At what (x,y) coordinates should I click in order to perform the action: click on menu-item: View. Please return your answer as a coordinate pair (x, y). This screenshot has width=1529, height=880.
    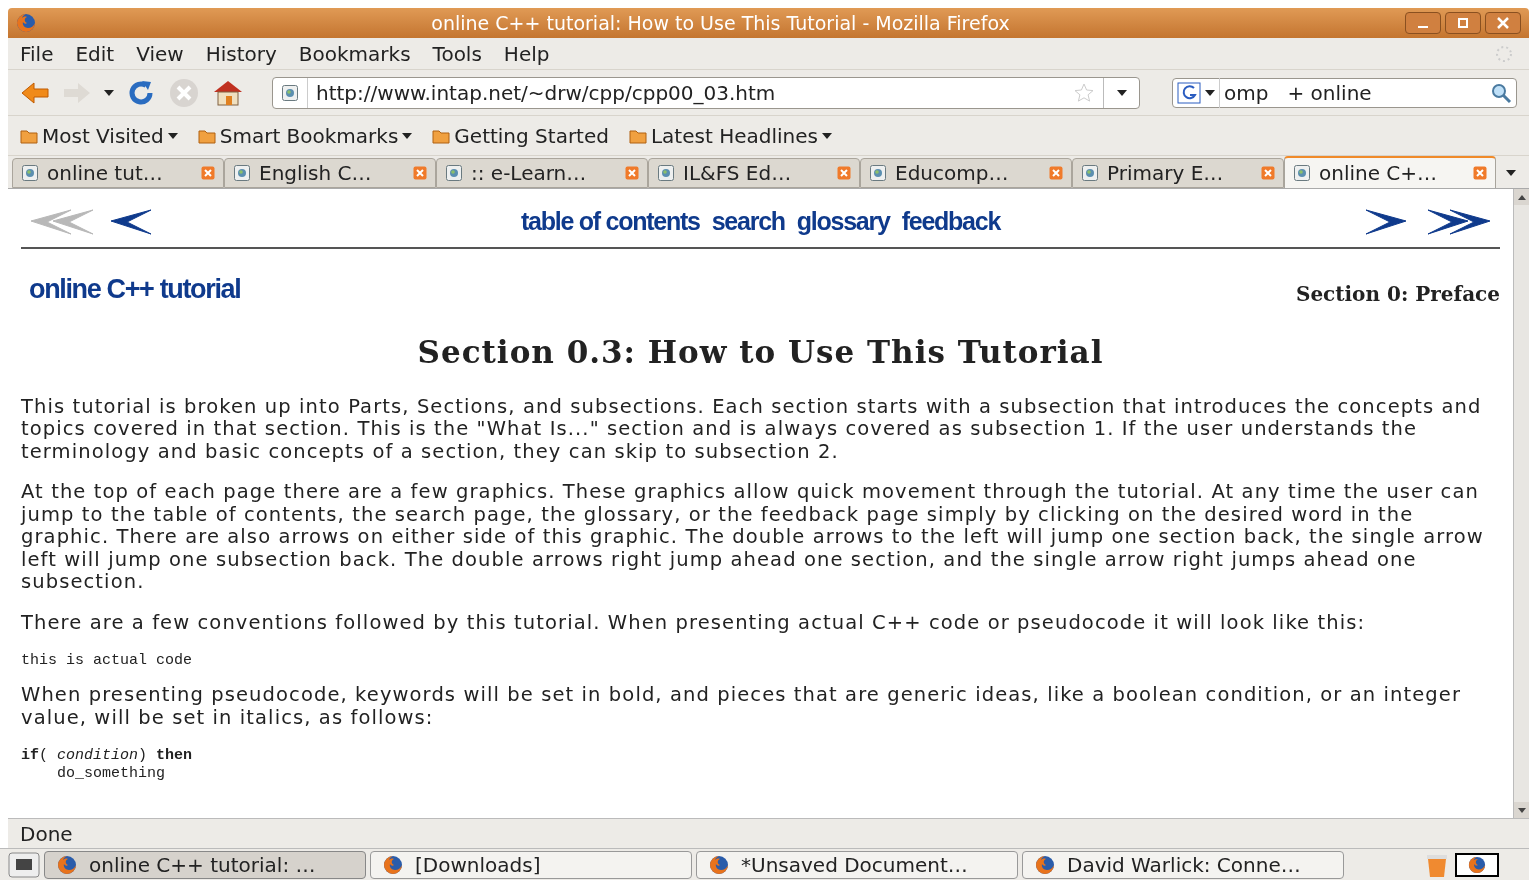
    Looking at the image, I should click on (160, 53).